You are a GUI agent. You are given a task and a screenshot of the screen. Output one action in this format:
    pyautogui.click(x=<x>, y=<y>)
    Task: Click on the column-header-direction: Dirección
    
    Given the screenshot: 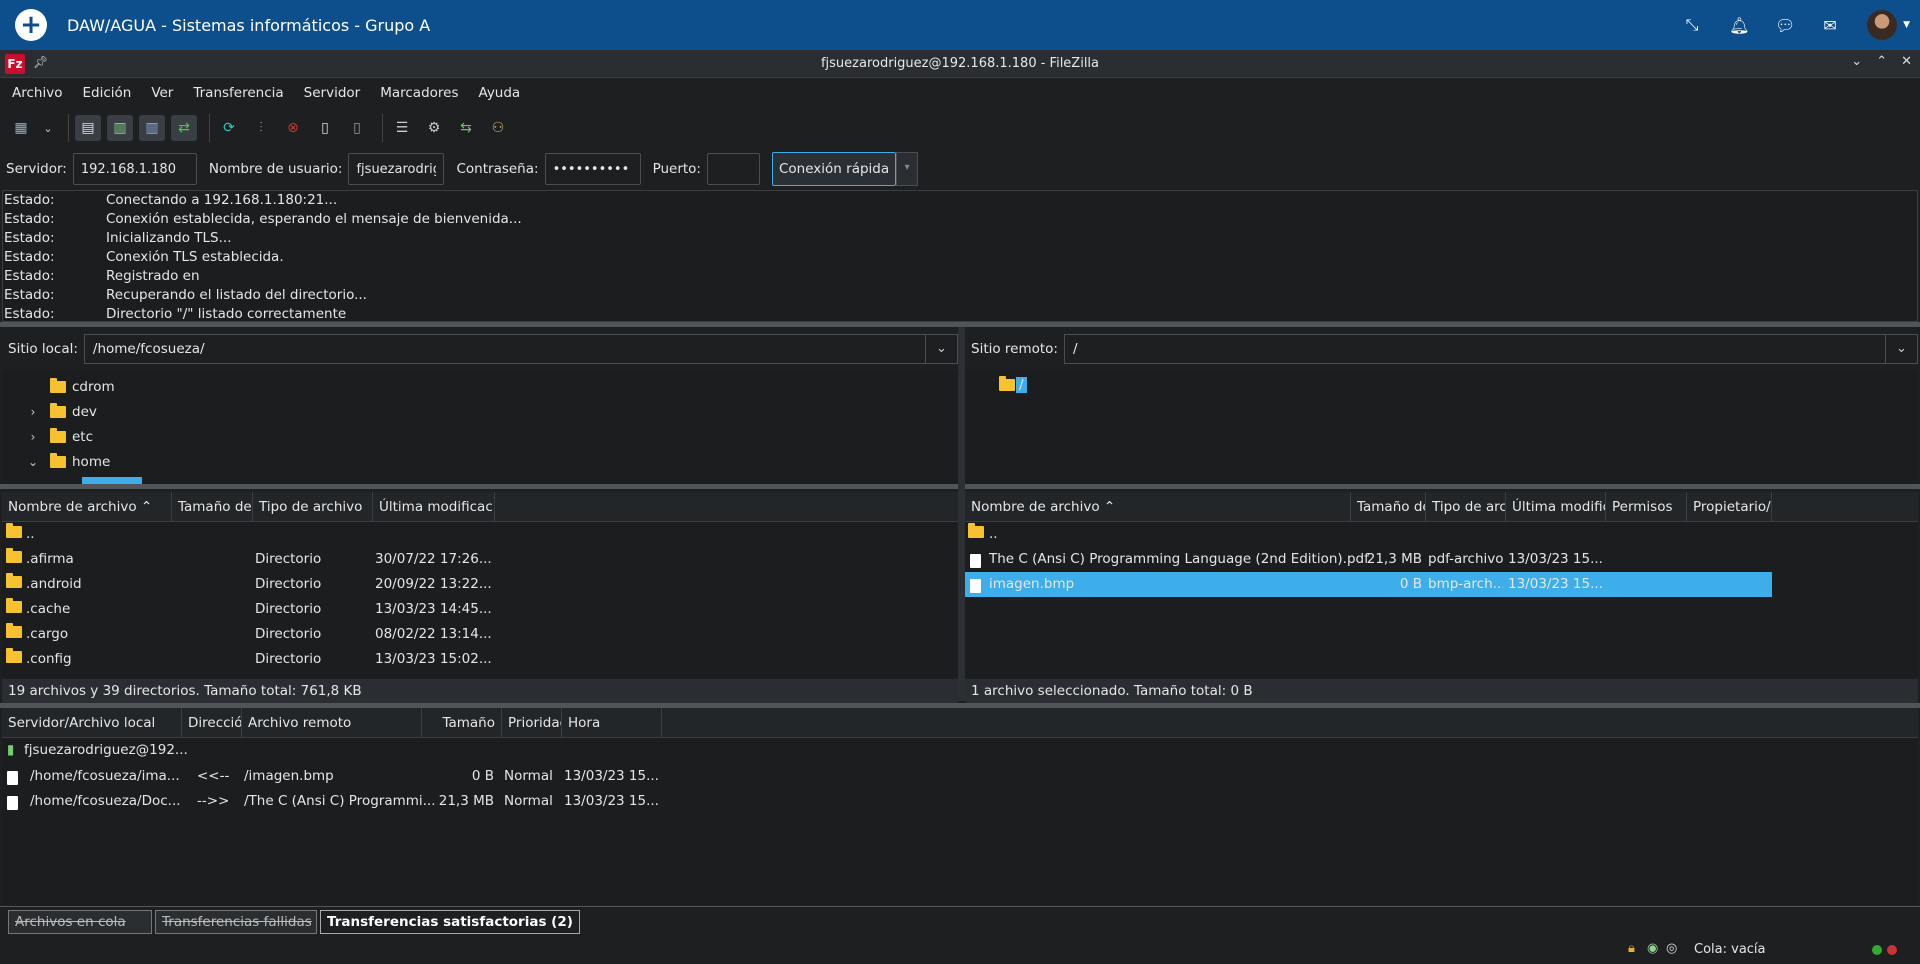 What is the action you would take?
    pyautogui.click(x=212, y=723)
    